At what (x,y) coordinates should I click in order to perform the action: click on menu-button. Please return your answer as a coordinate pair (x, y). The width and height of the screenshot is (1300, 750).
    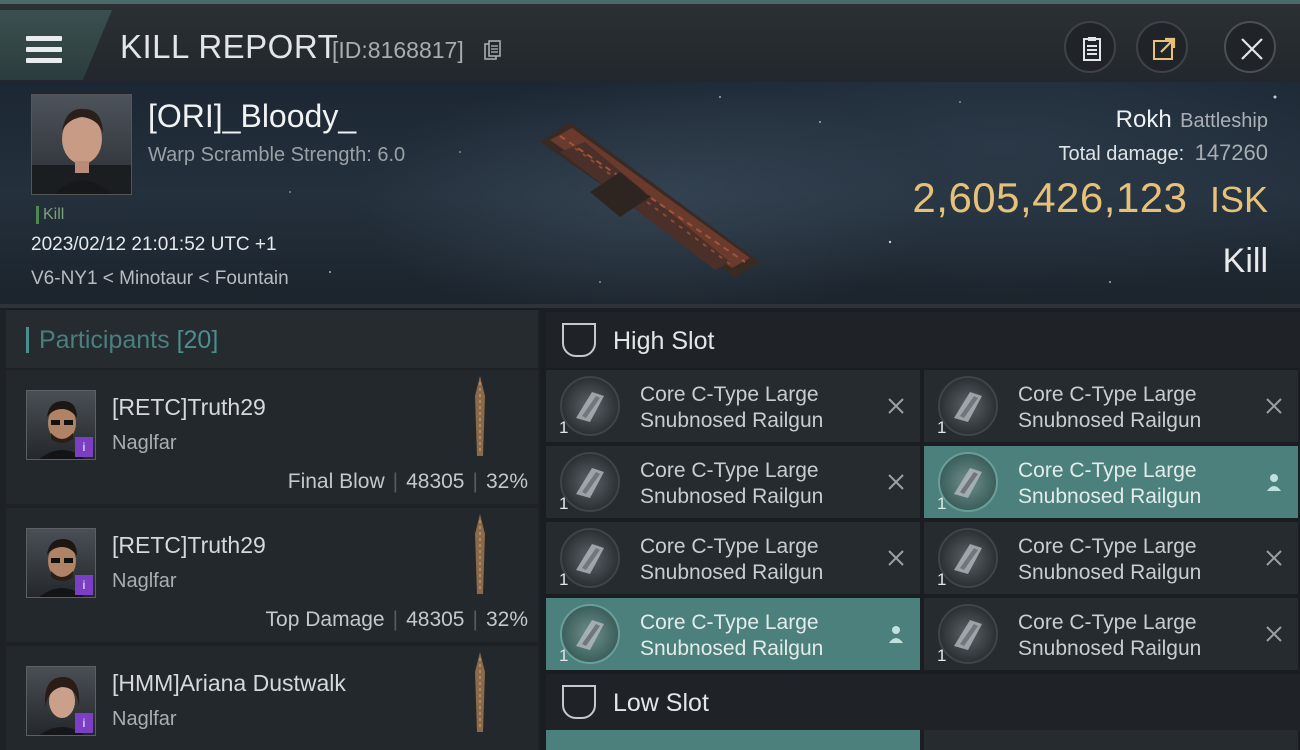
    Looking at the image, I should click on (56, 45).